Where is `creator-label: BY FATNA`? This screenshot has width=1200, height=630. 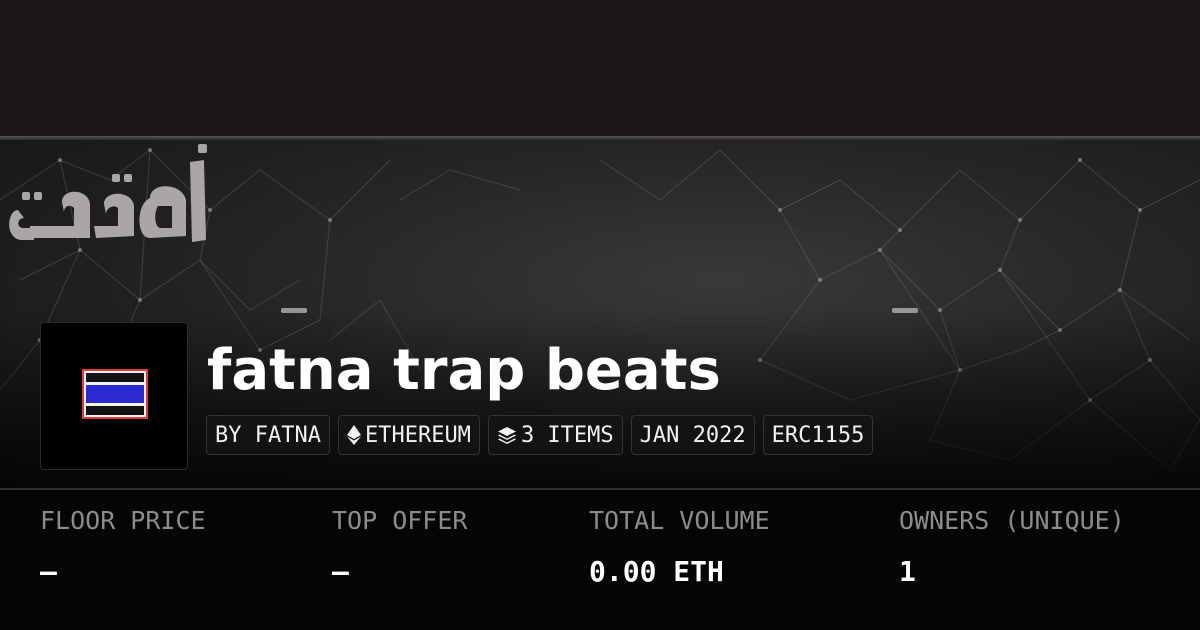 creator-label: BY FATNA is located at coordinates (268, 435).